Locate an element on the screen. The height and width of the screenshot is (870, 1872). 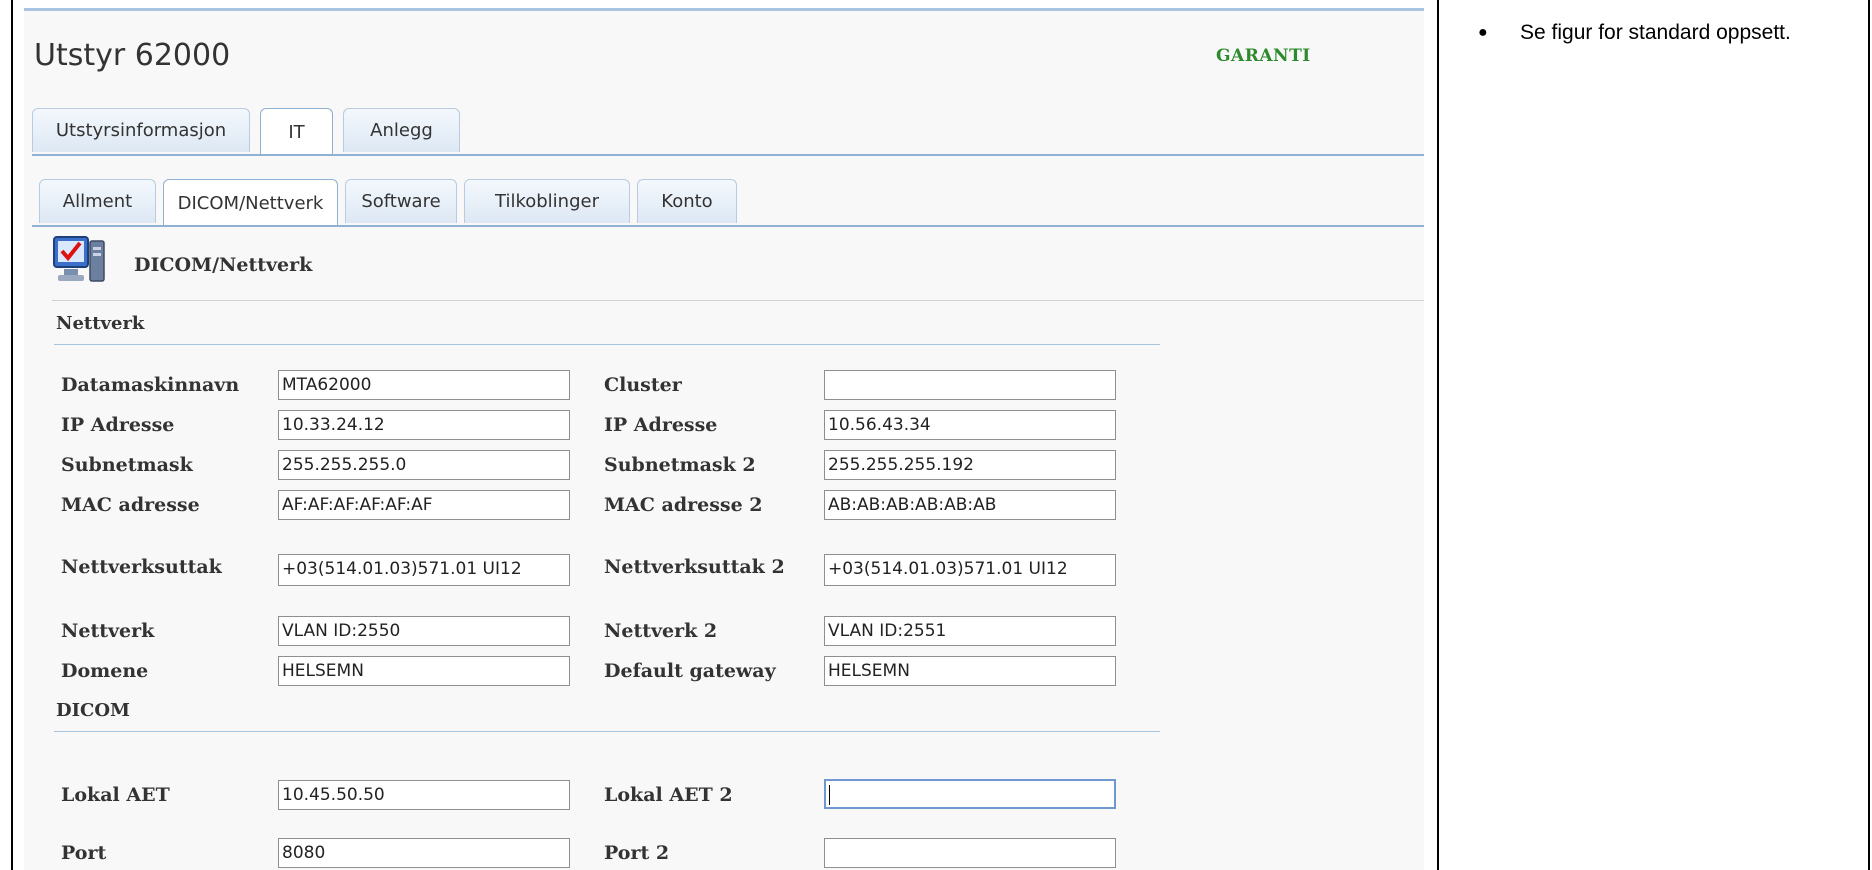
mac-adresse-field: AF:AF:AF:AF:AF:AF is located at coordinates (424, 505).